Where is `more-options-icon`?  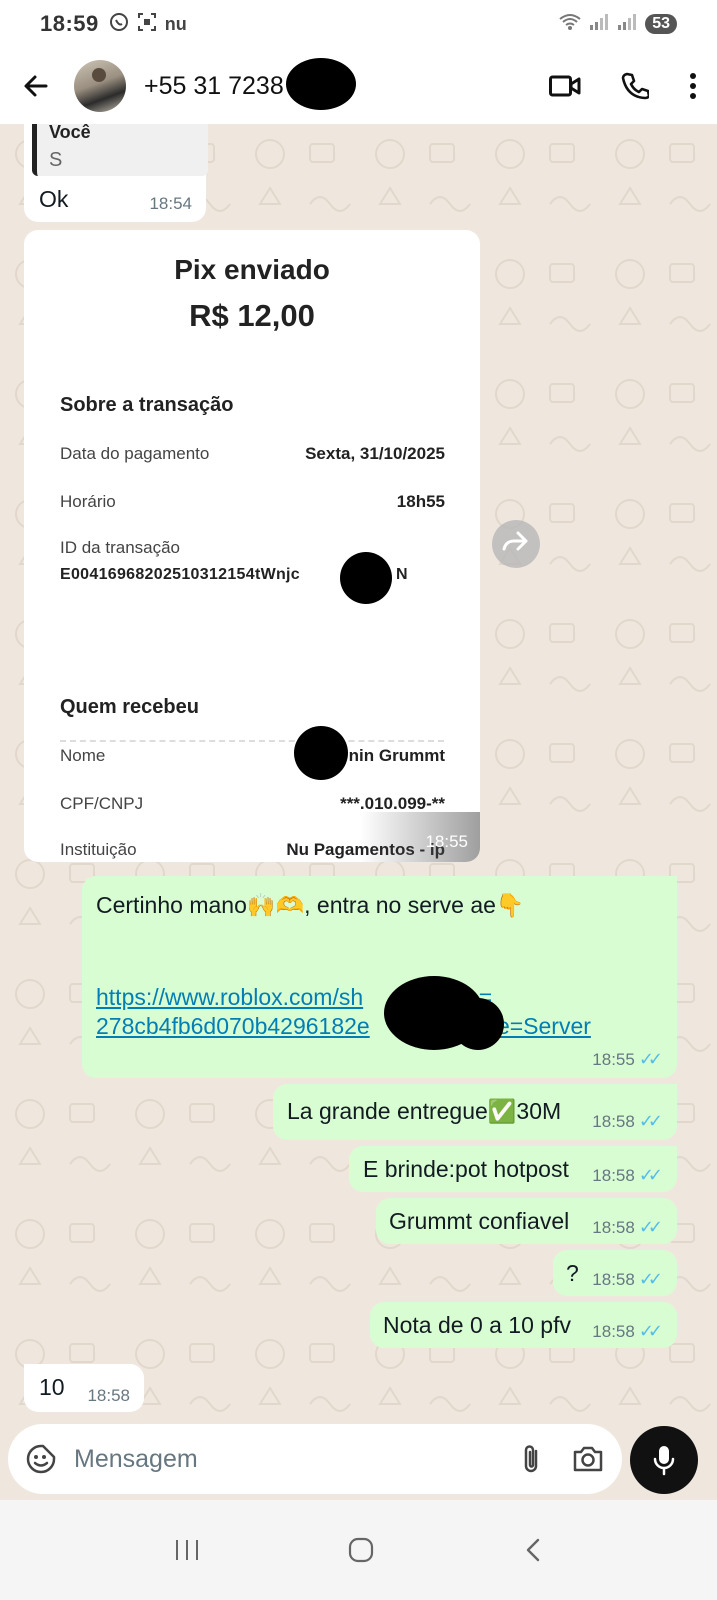 more-options-icon is located at coordinates (693, 86).